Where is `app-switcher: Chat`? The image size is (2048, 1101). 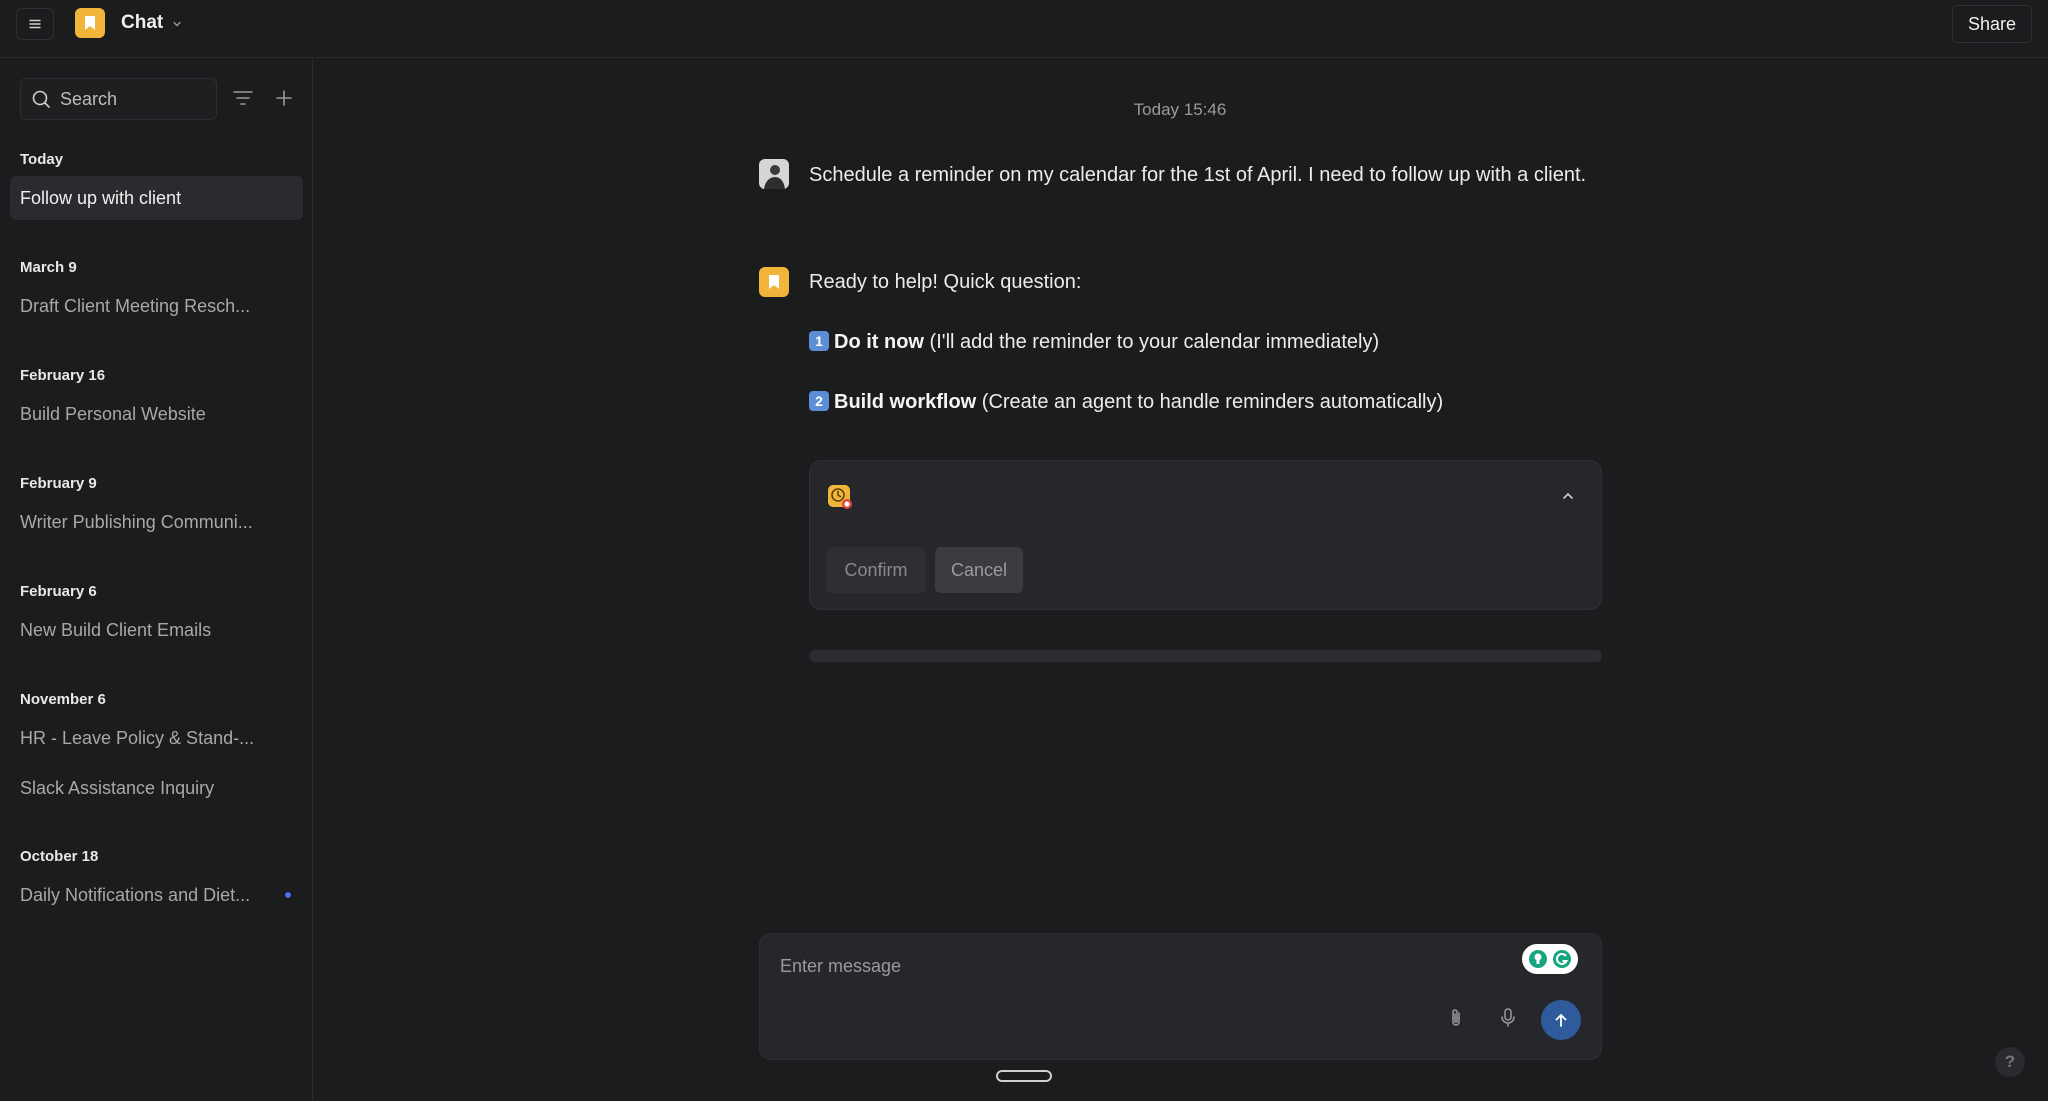 app-switcher: Chat is located at coordinates (152, 23).